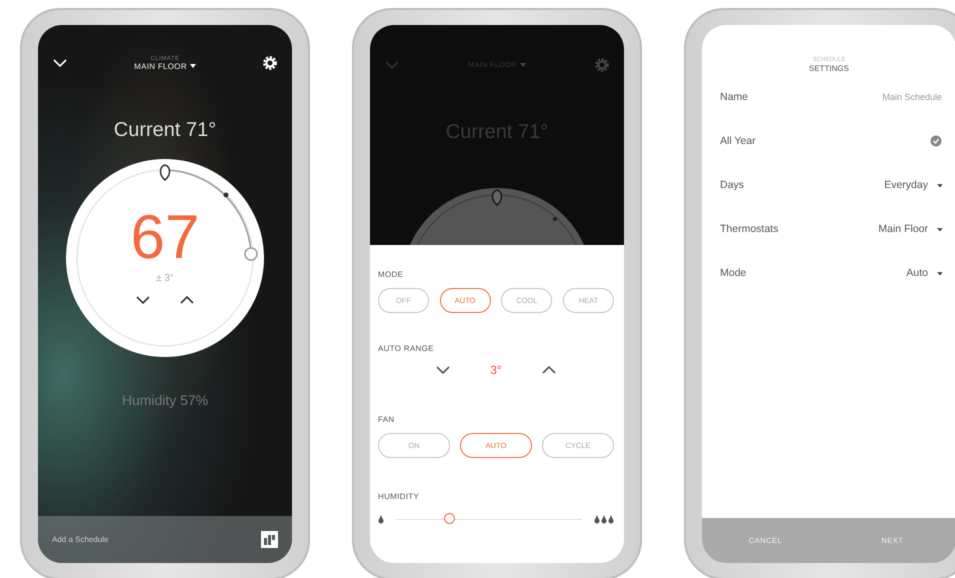 The image size is (955, 578). What do you see at coordinates (828, 68) in the screenshot?
I see `screen-title: SETTINGS` at bounding box center [828, 68].